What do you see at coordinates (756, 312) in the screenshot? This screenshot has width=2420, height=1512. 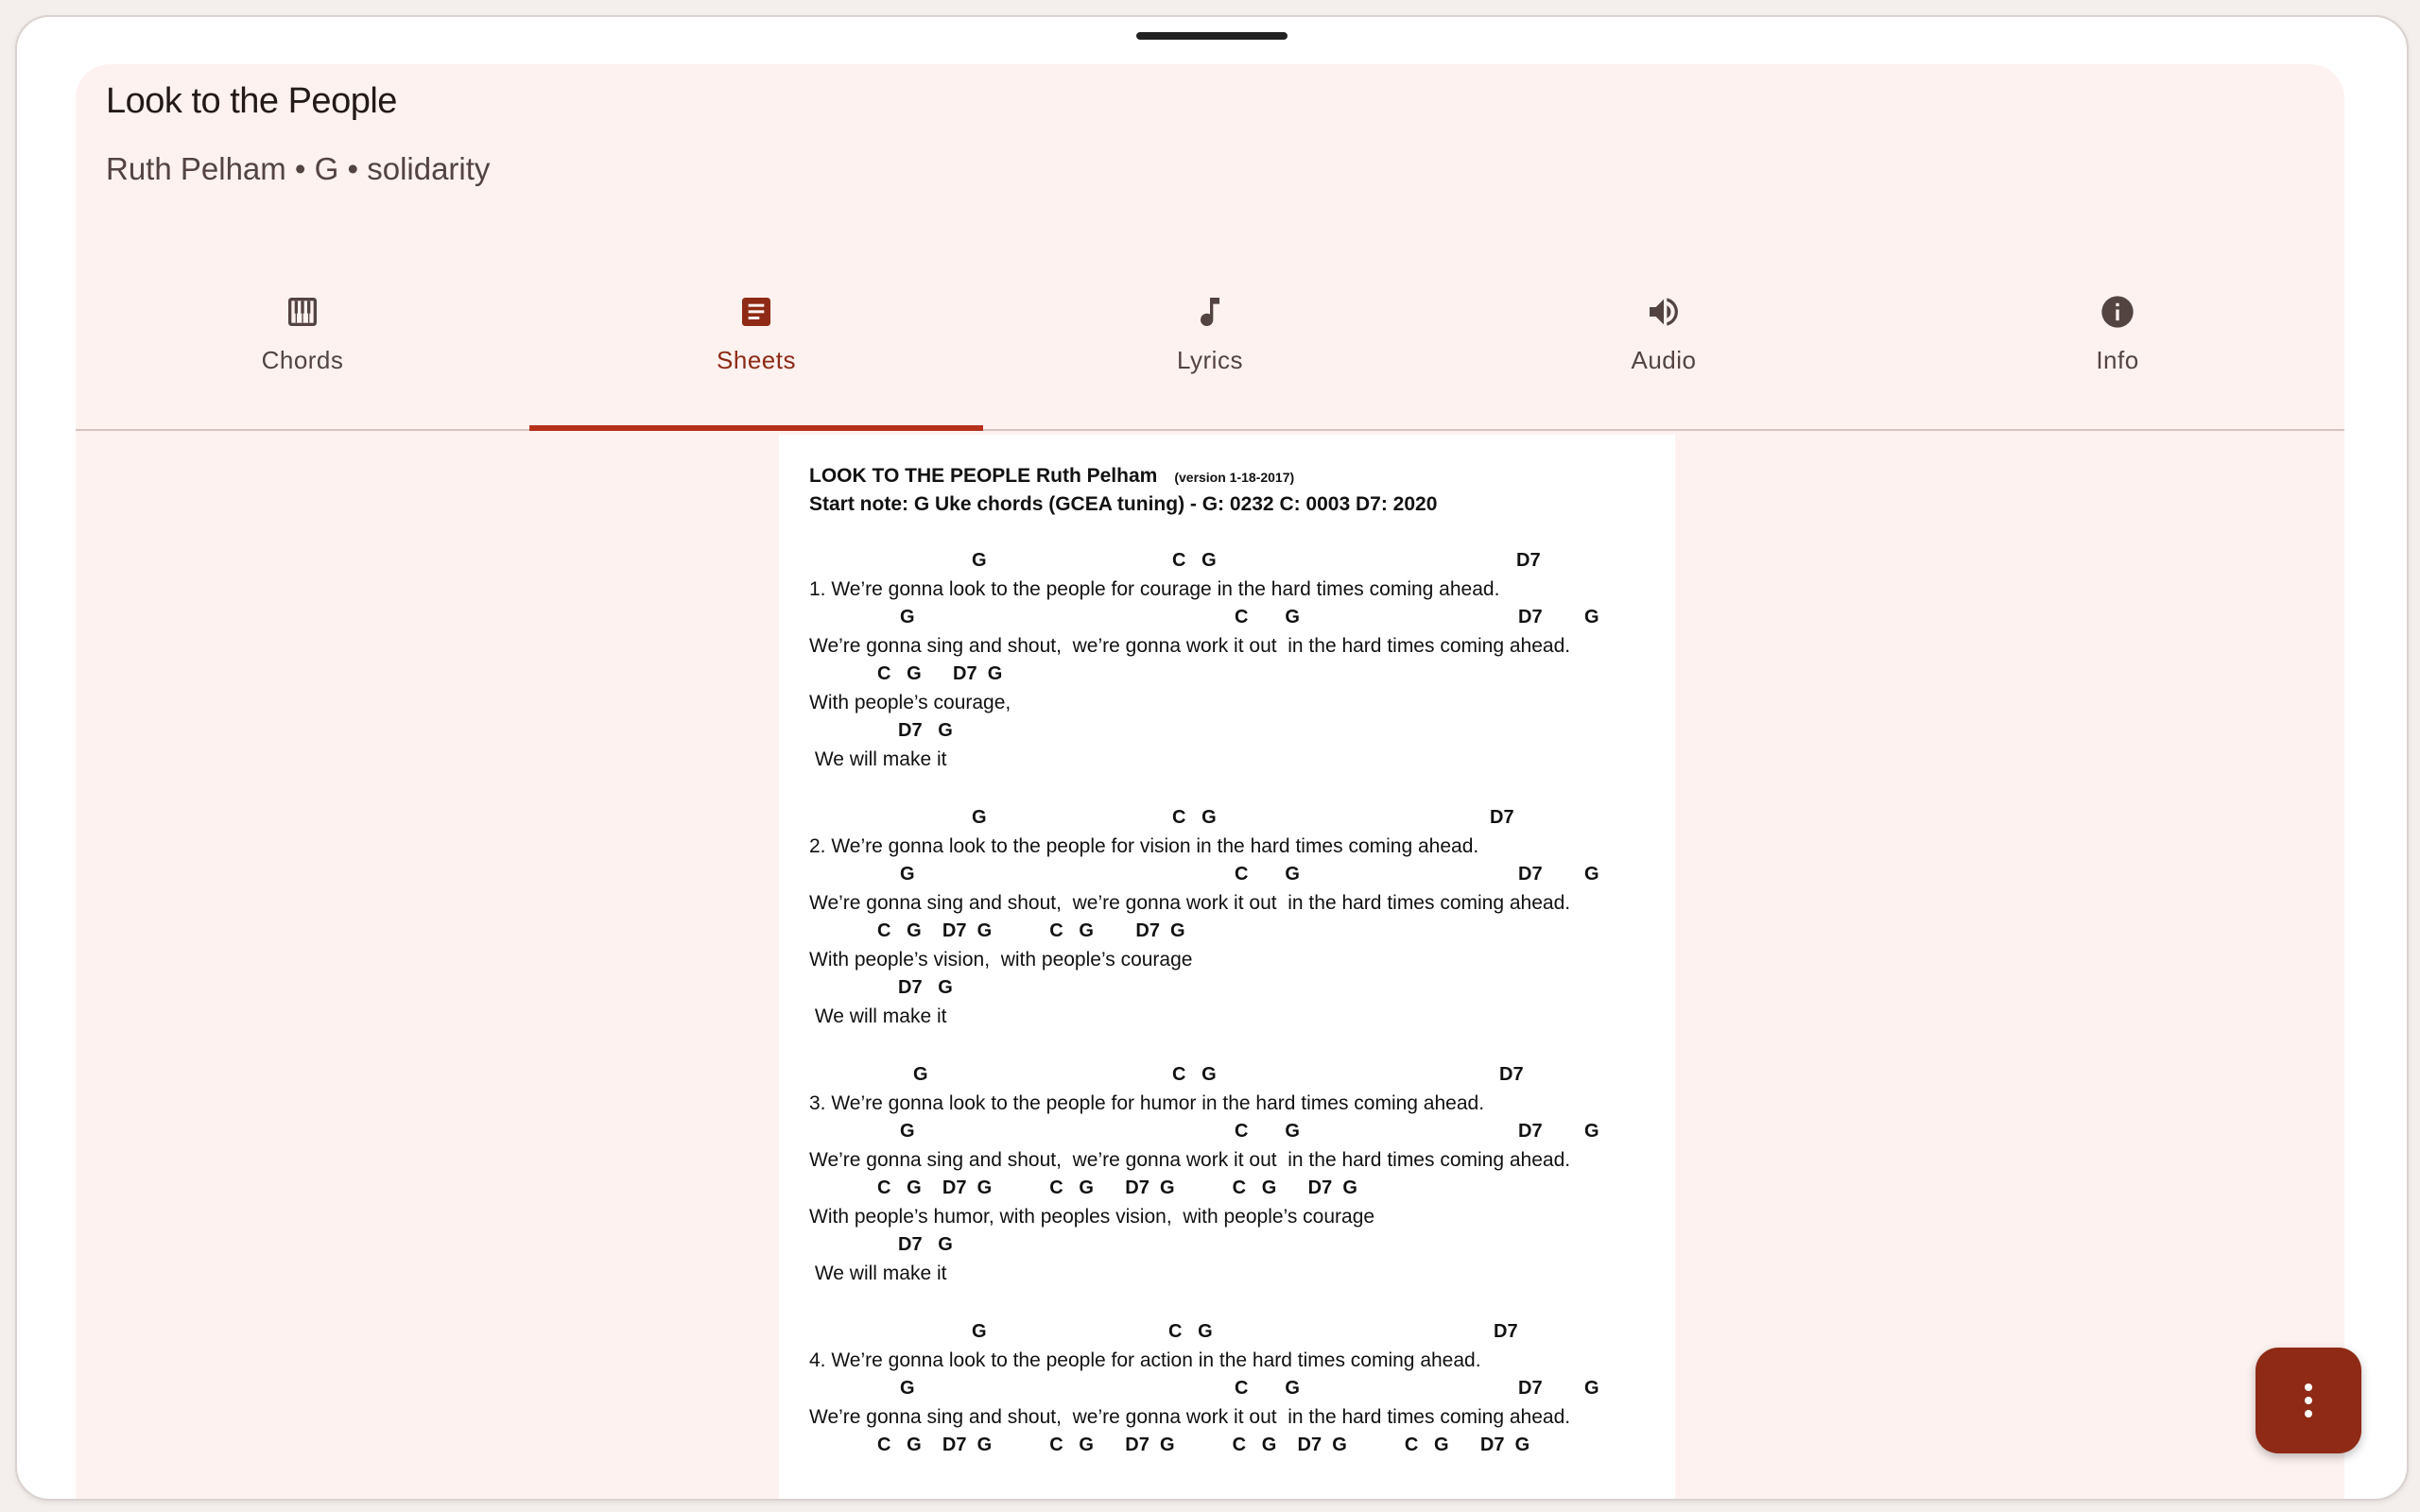 I see `article-icon` at bounding box center [756, 312].